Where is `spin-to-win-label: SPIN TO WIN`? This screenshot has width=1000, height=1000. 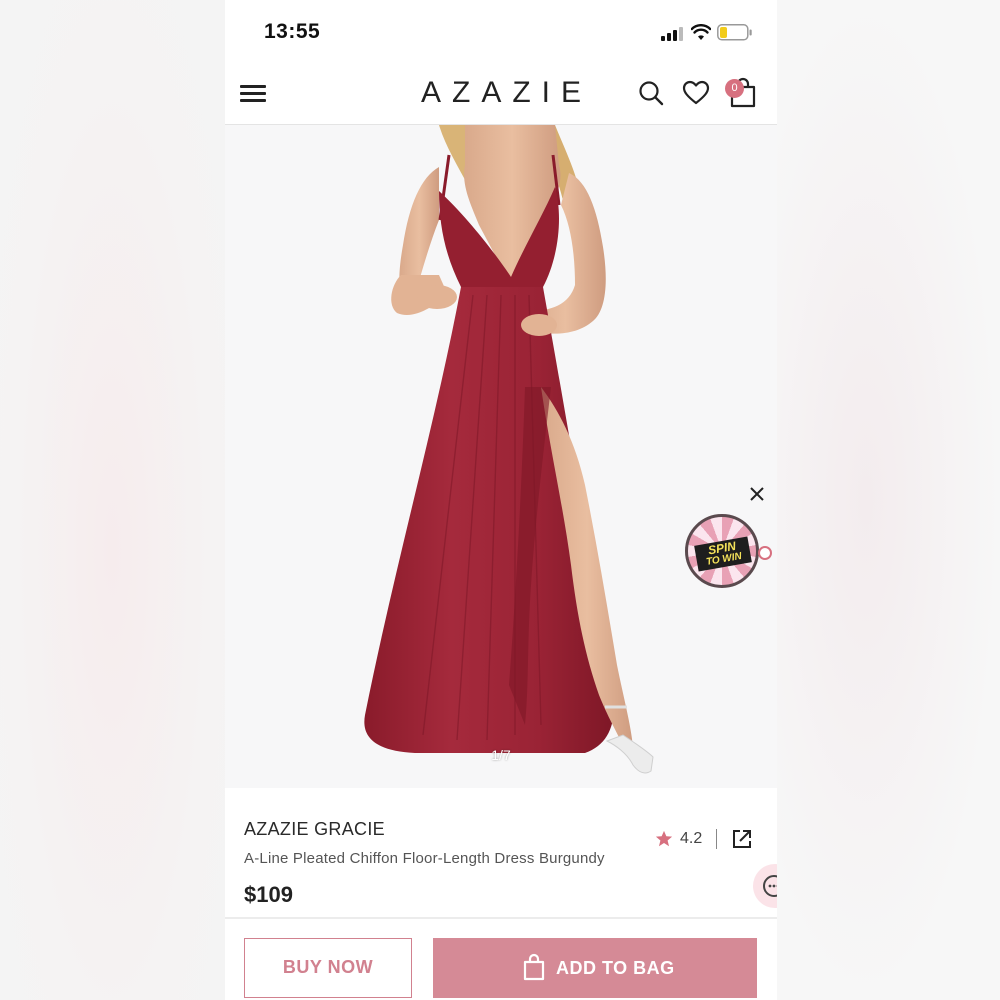
spin-to-win-label: SPIN TO WIN is located at coordinates (723, 554).